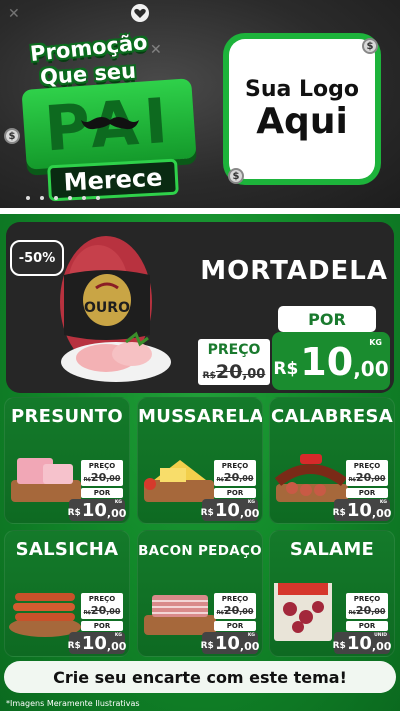  What do you see at coordinates (200, 677) in the screenshot?
I see `create-flyer-button: Crie seu encarte com este tema!` at bounding box center [200, 677].